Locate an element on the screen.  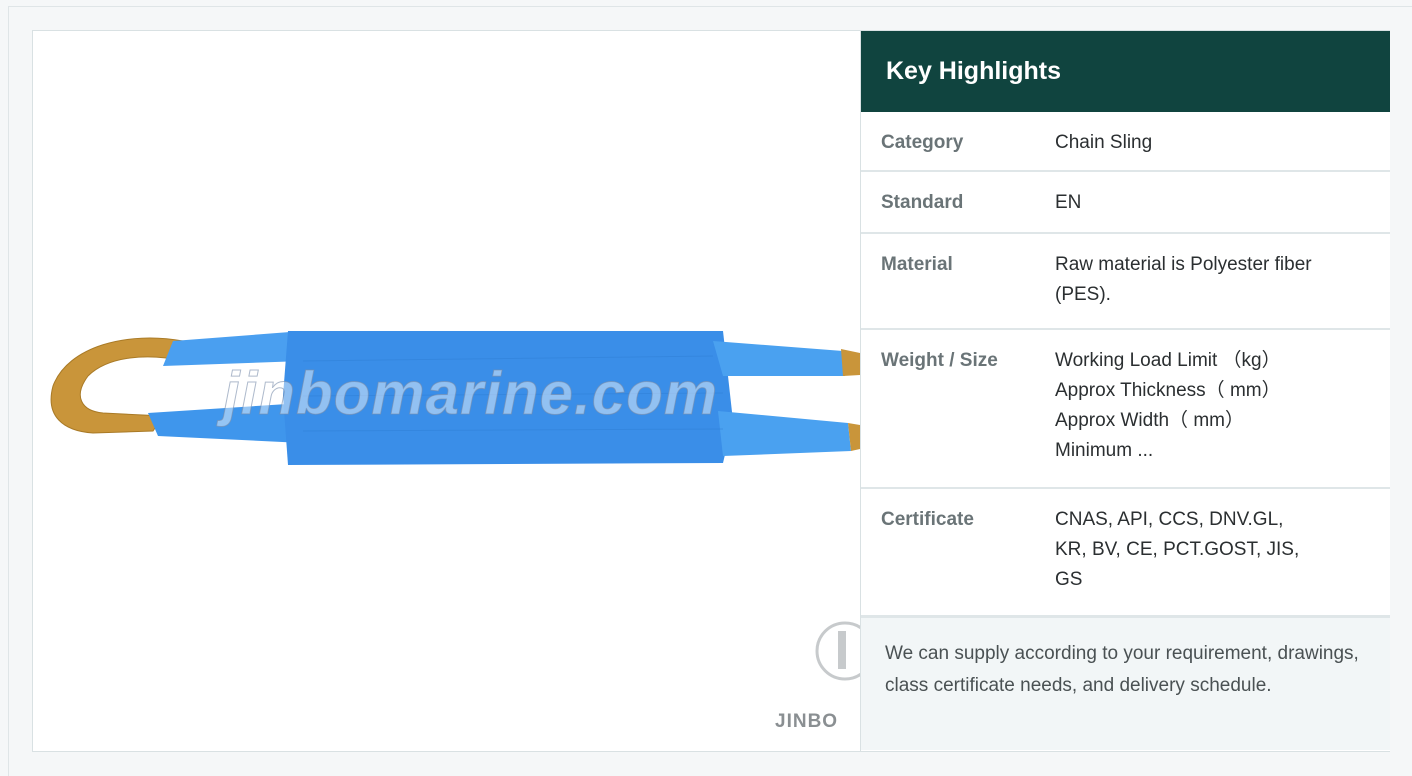
watermark-text: jinbomarine.com is located at coordinates (470, 394).